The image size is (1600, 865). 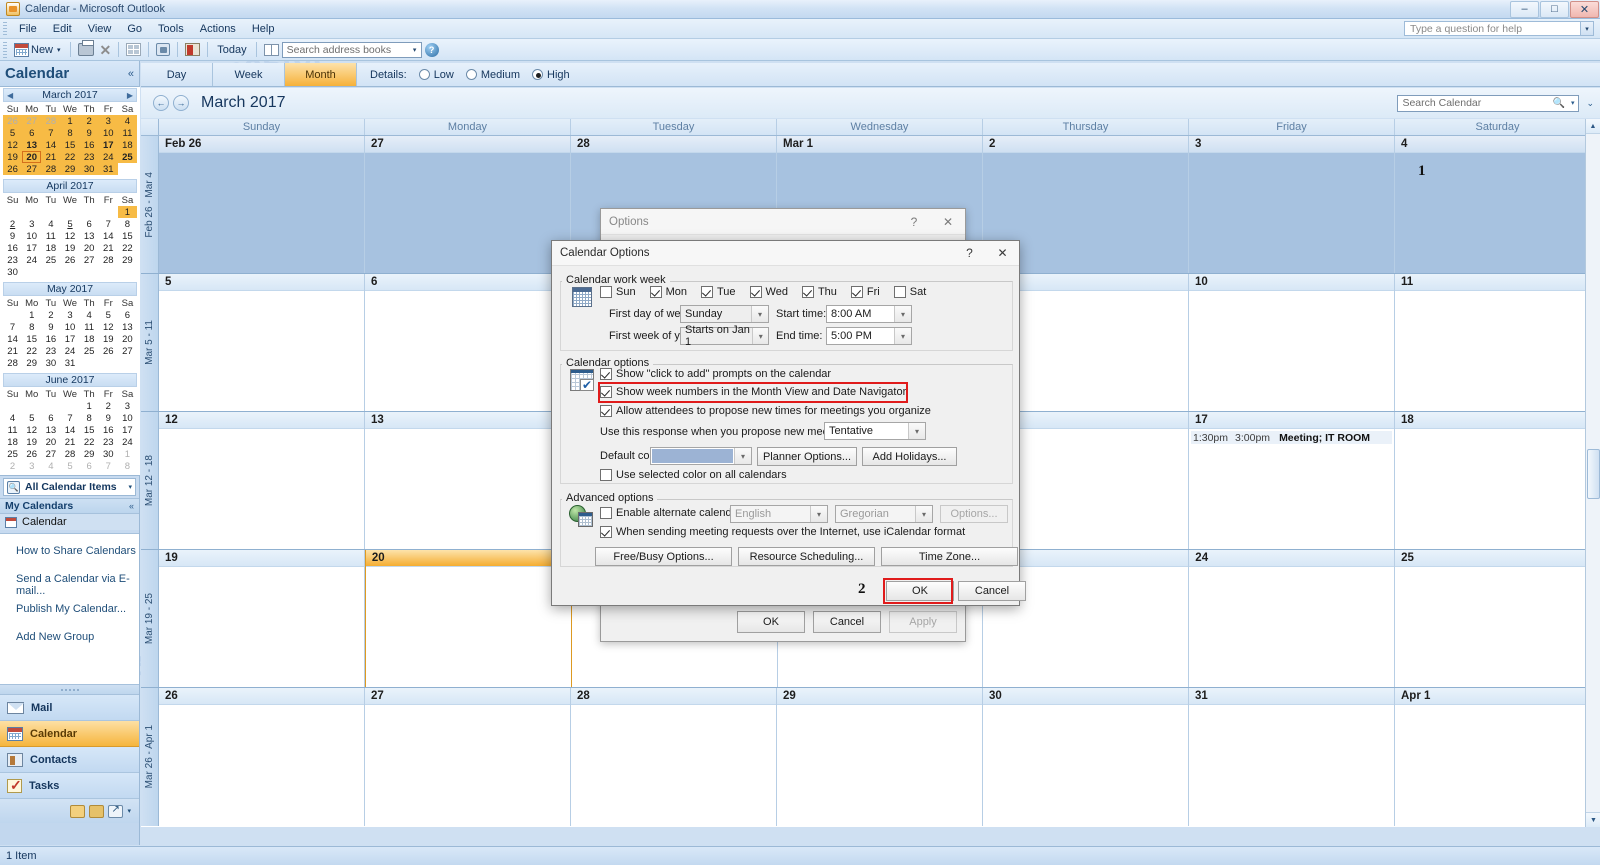 What do you see at coordinates (1584, 9) in the screenshot?
I see `close-icon: ✕` at bounding box center [1584, 9].